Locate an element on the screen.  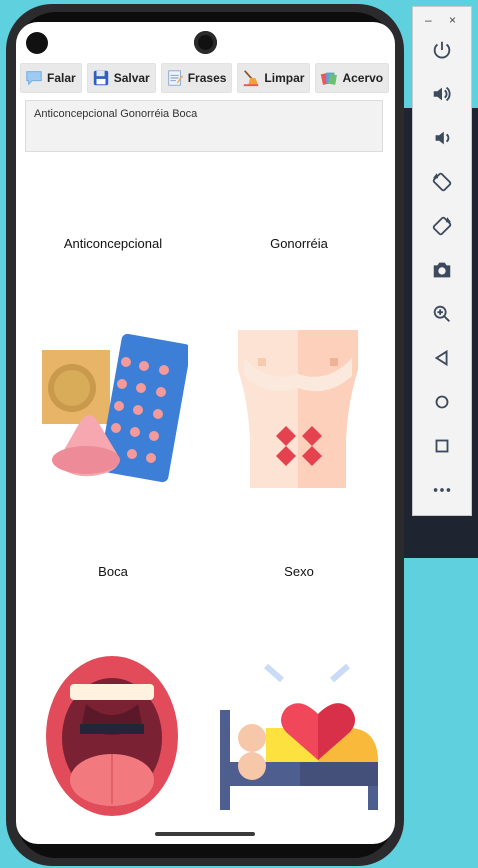
contraceptive-icon is located at coordinates (114, 408).